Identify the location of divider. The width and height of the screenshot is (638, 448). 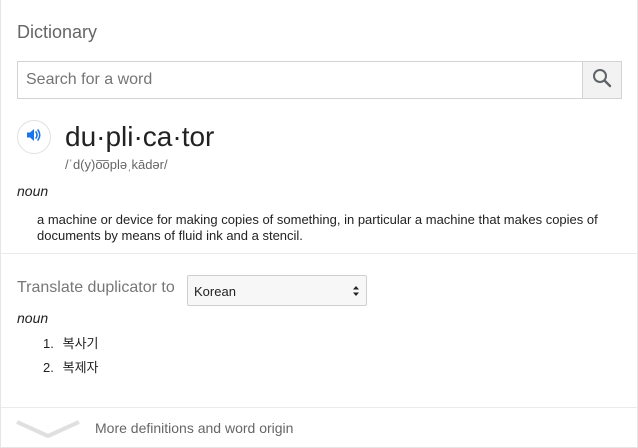
(319, 253).